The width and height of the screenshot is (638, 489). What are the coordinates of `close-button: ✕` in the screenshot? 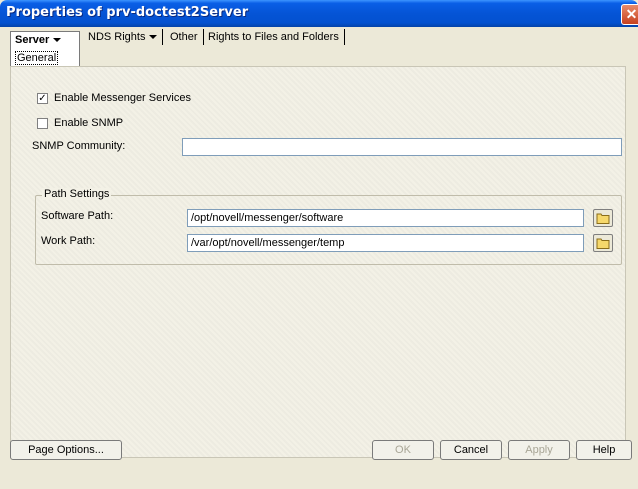 It's located at (629, 14).